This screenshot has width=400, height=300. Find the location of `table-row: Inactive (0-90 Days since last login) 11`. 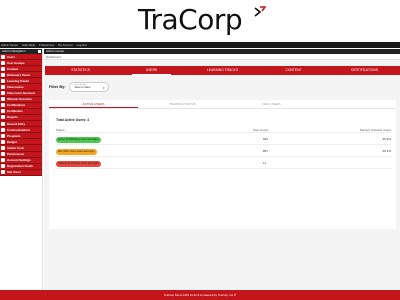

table-row: Inactive (0-90 Days since last login) 11 is located at coordinates (223, 163).